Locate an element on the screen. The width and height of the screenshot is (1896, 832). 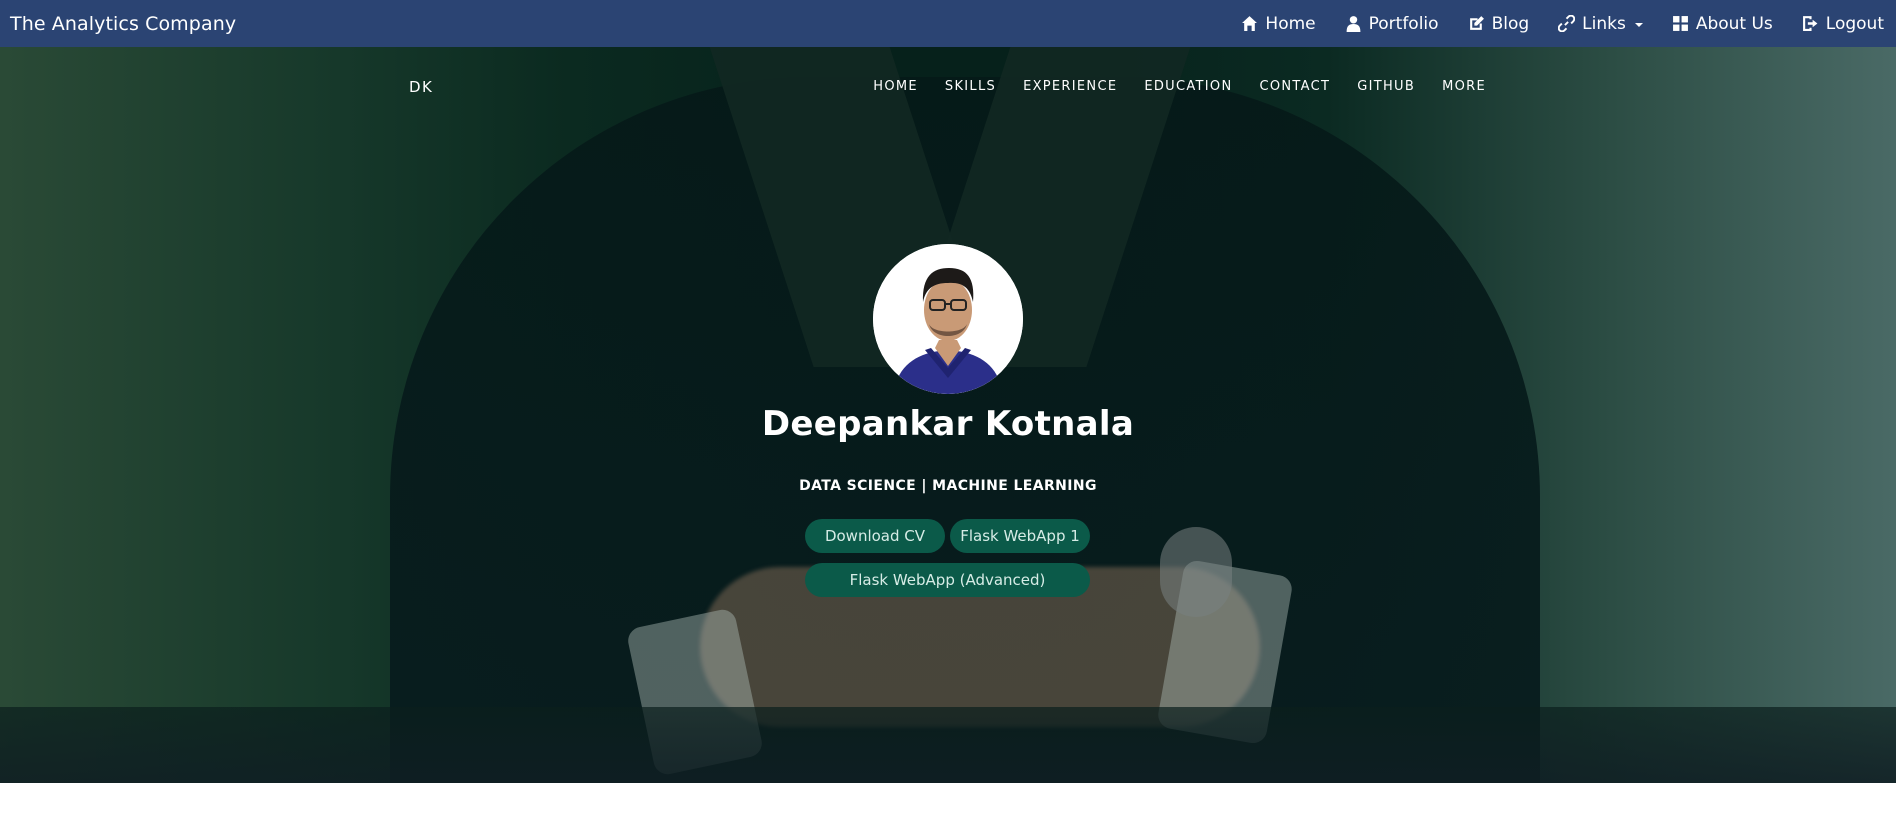
nav-about-us: About Us is located at coordinates (1722, 23).